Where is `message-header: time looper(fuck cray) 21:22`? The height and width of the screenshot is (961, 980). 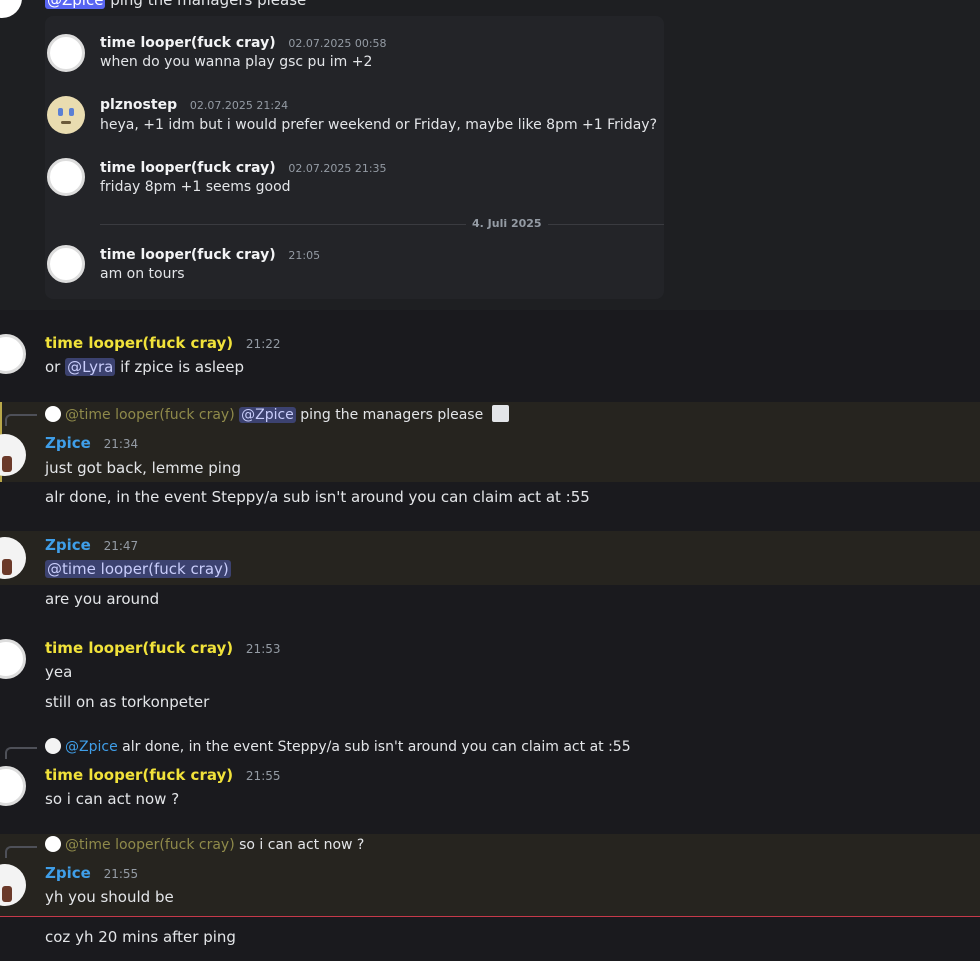 message-header: time looper(fuck cray) 21:22 is located at coordinates (163, 343).